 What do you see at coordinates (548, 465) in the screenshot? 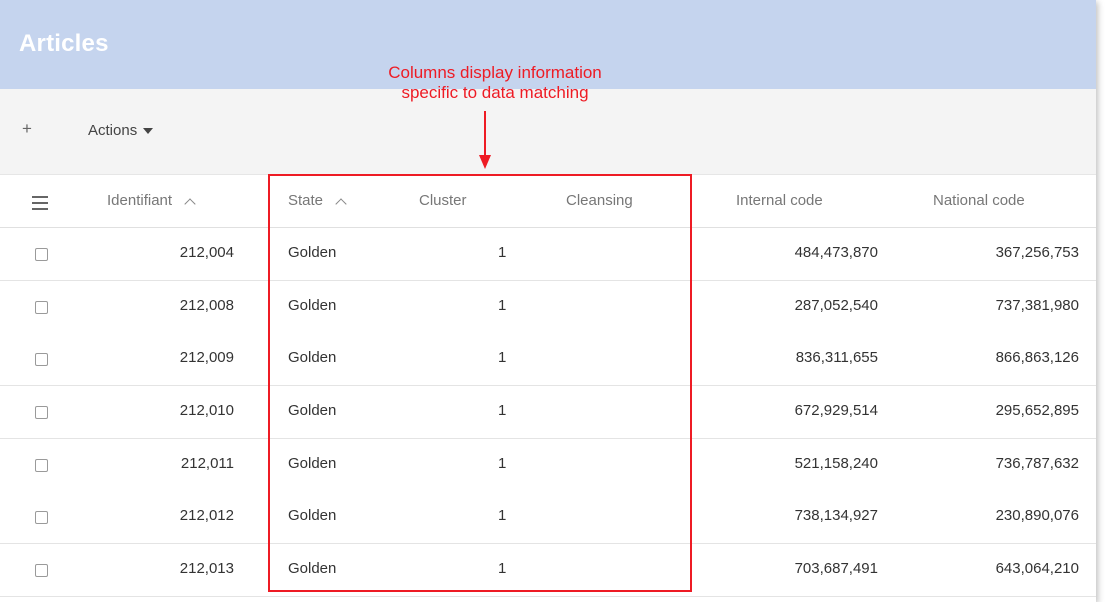
I see `table-row: 212,011 Golden 1 521,158,240 736,787,632` at bounding box center [548, 465].